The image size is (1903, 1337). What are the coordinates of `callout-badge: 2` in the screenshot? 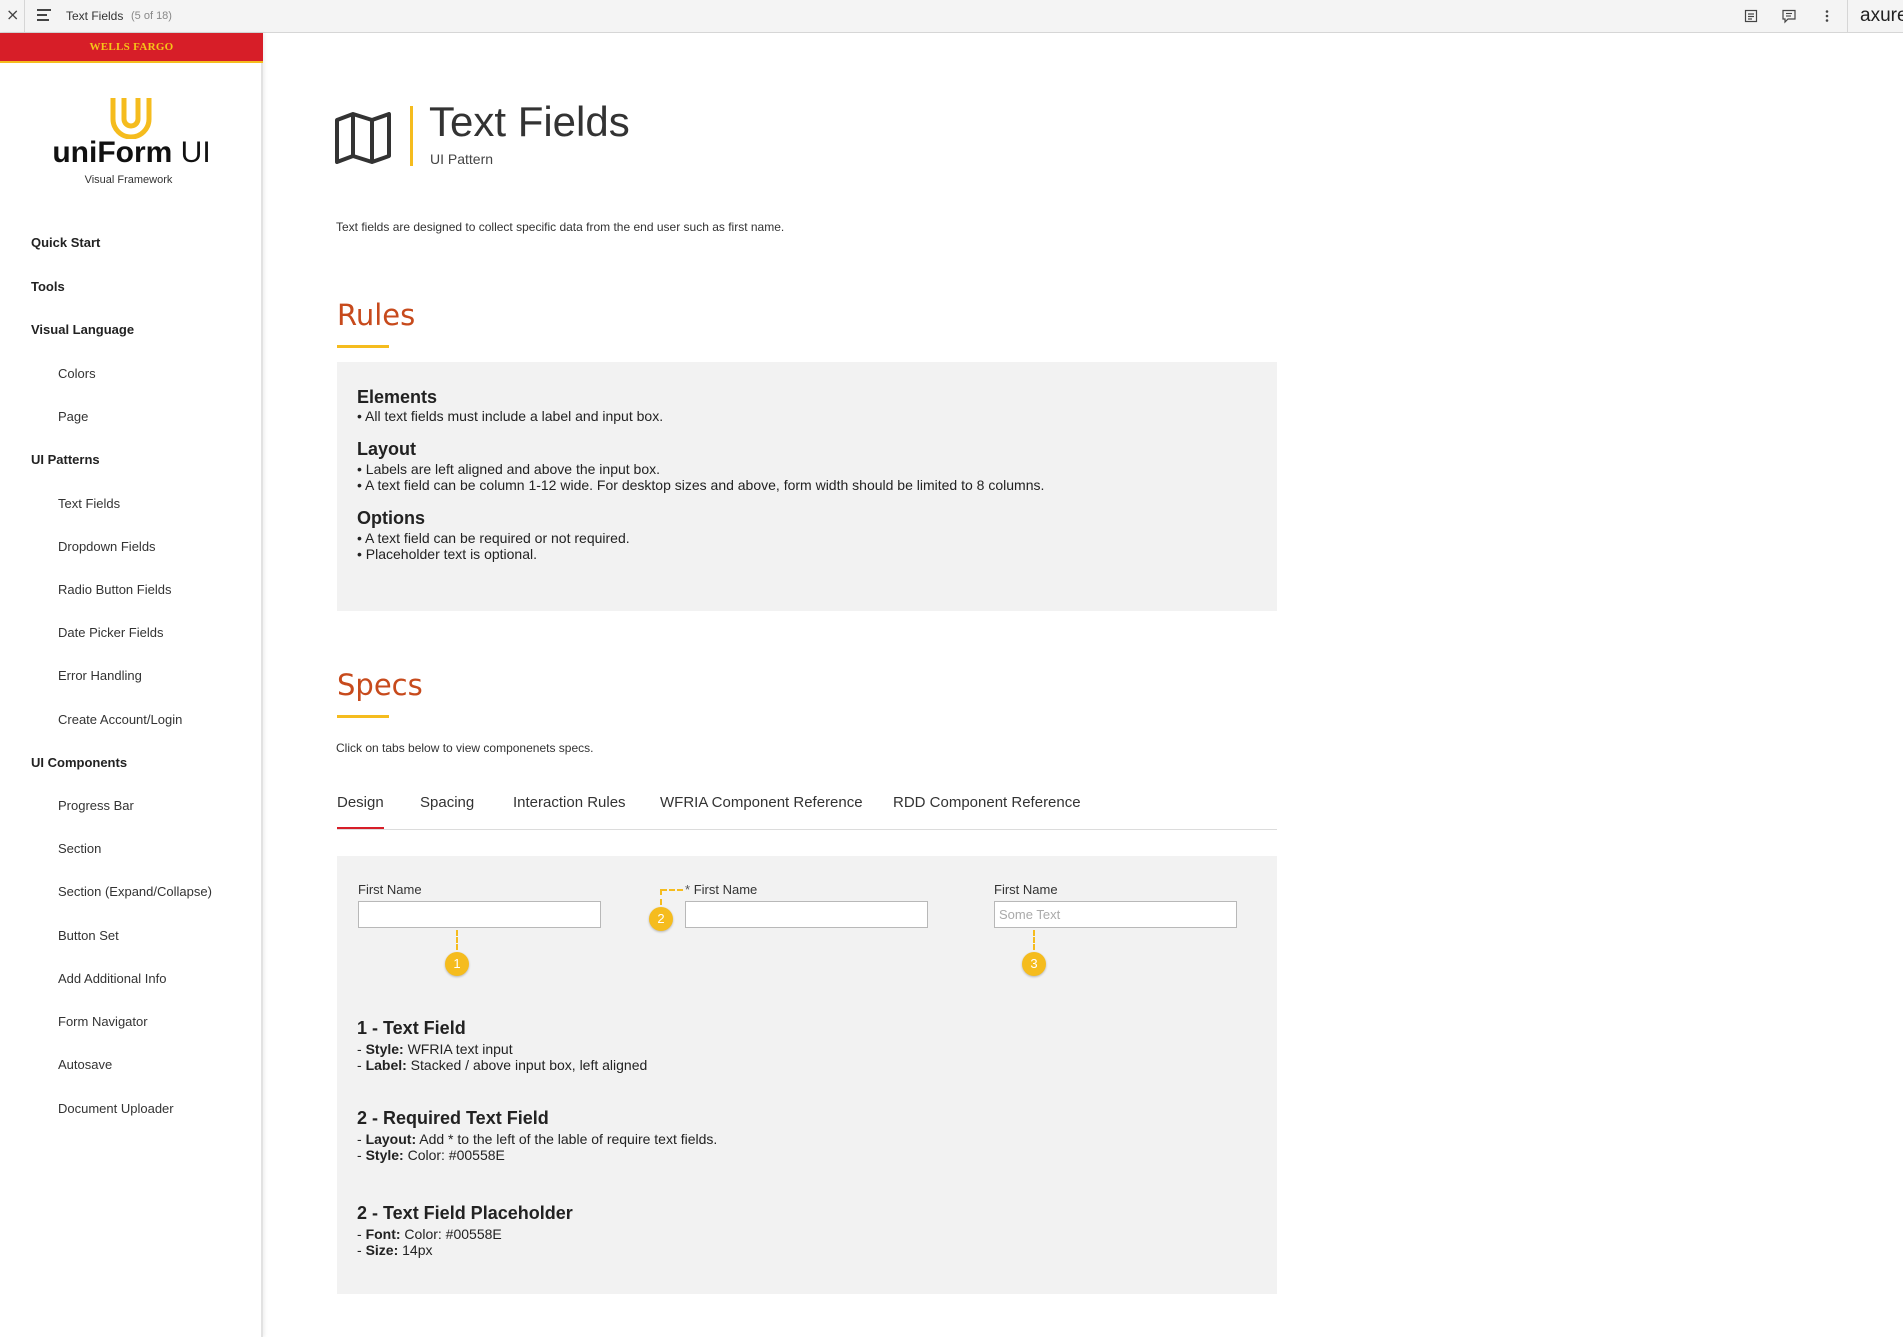 It's located at (661, 919).